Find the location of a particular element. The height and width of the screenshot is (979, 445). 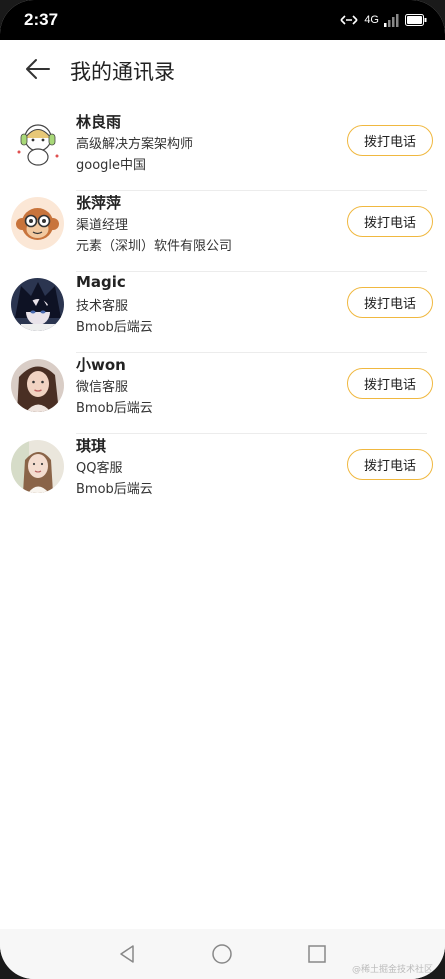

contact-title: 微信客服 is located at coordinates (102, 387).